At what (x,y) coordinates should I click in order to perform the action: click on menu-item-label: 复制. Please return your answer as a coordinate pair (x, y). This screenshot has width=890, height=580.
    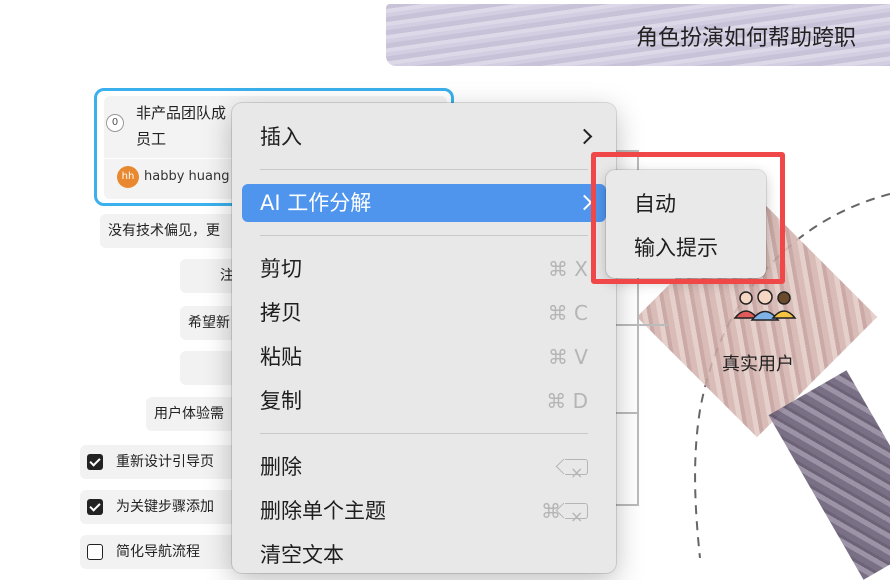
    Looking at the image, I should click on (281, 401).